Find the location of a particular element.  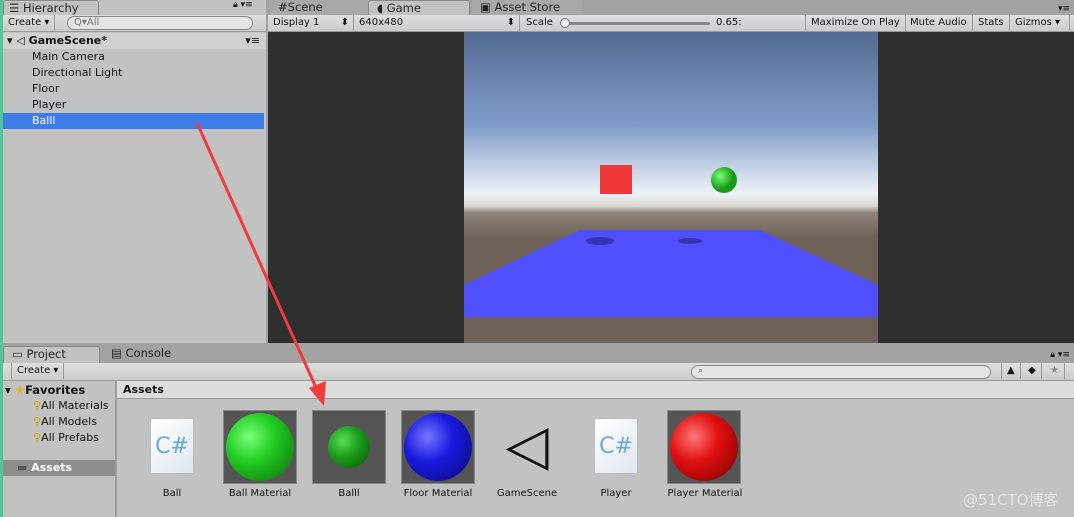

tab-game: ◖ Game is located at coordinates (419, 7).